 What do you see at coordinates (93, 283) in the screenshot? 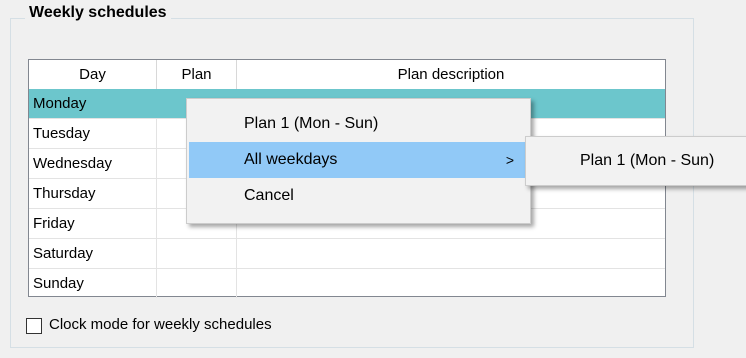
I see `day-cell: Sunday` at bounding box center [93, 283].